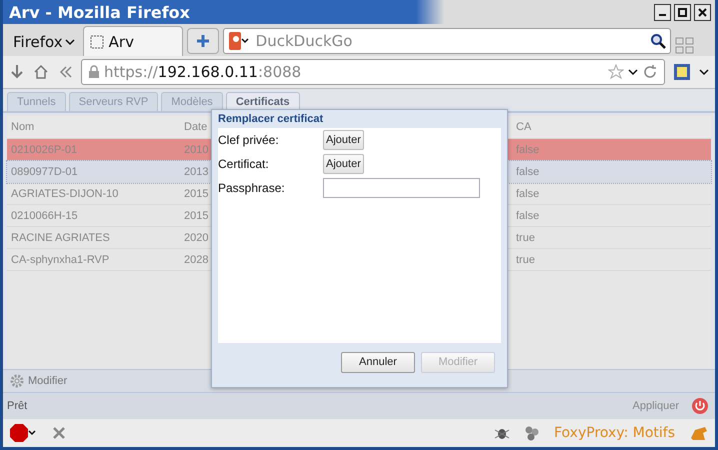 The width and height of the screenshot is (718, 450). What do you see at coordinates (44, 216) in the screenshot?
I see `table-cell-text: 0210066H-15` at bounding box center [44, 216].